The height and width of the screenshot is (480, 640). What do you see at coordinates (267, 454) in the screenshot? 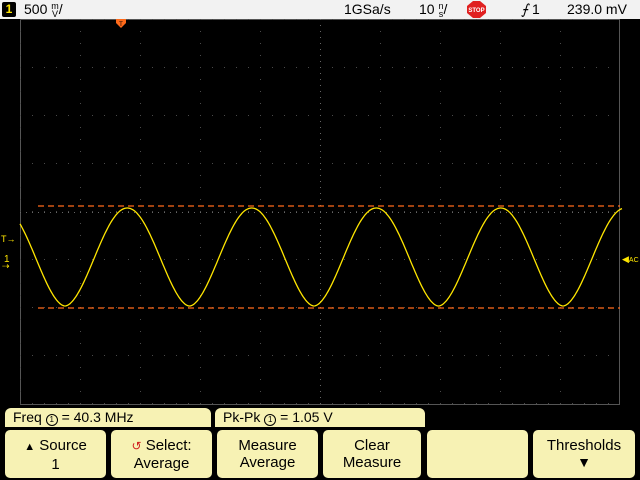
I see `measure-average-button: Measure Average` at bounding box center [267, 454].